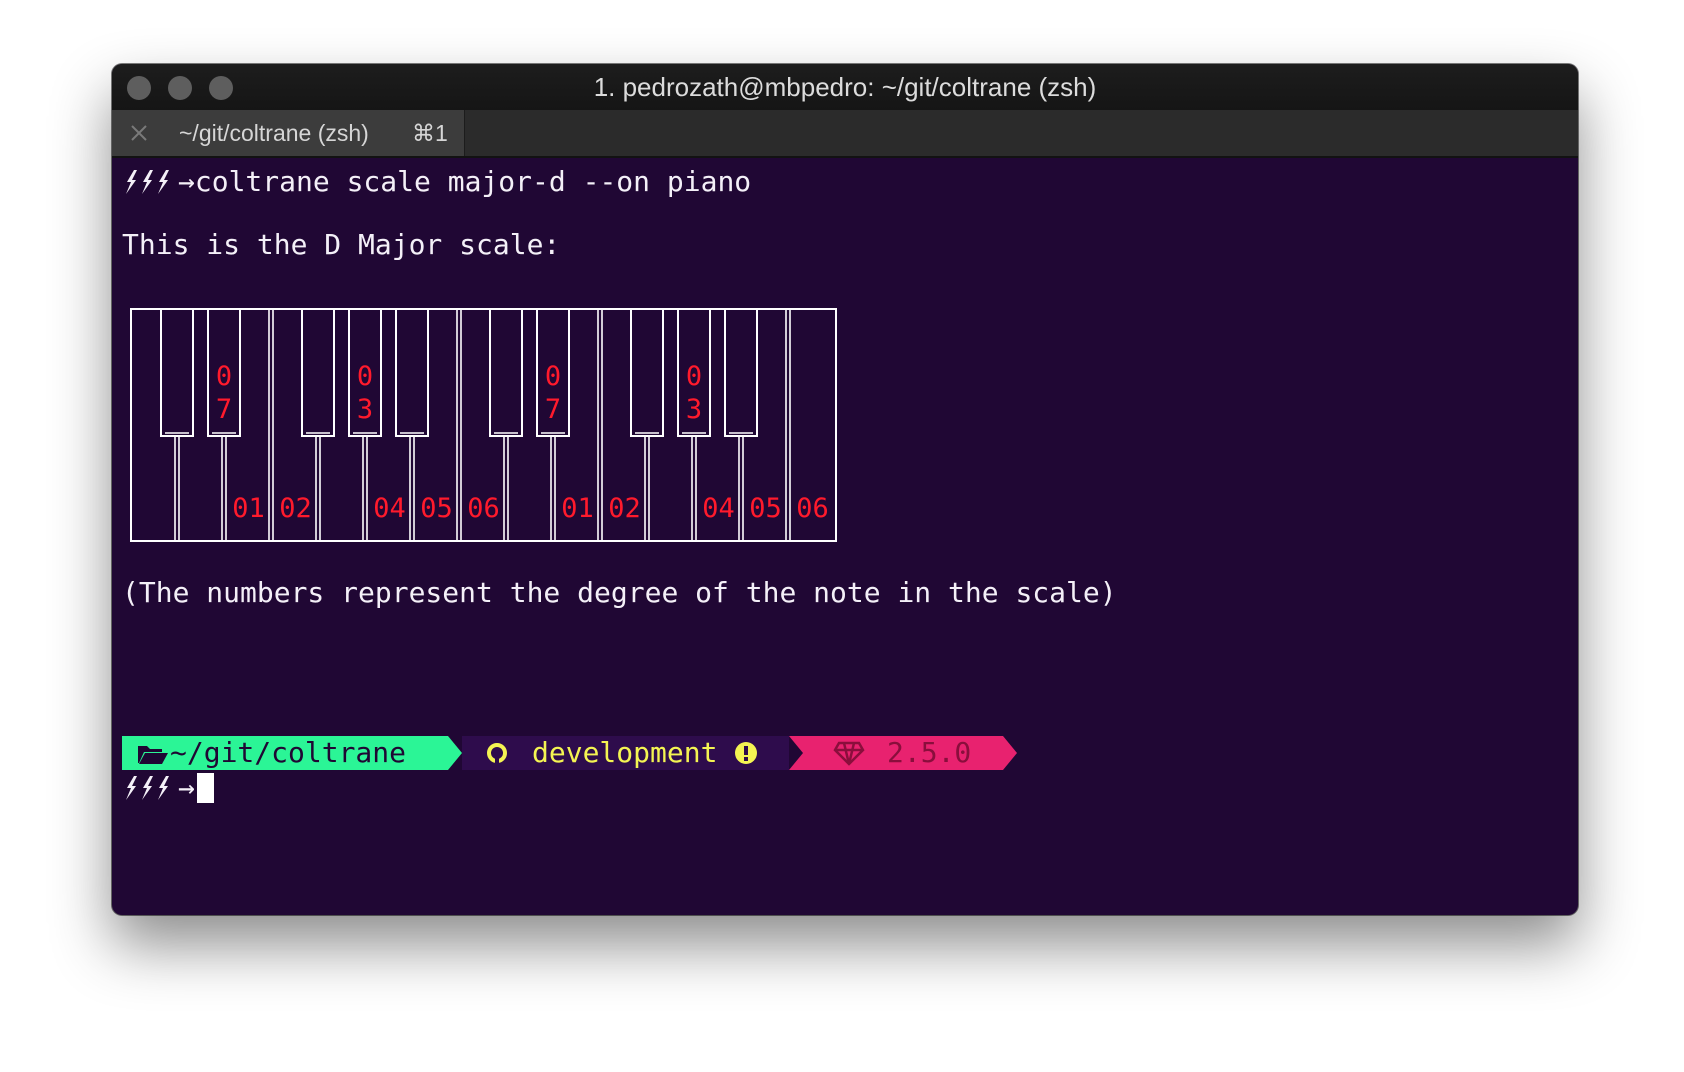 The width and height of the screenshot is (1684, 1072). I want to click on tab-label: ~/git/coltrane (zsh), so click(274, 133).